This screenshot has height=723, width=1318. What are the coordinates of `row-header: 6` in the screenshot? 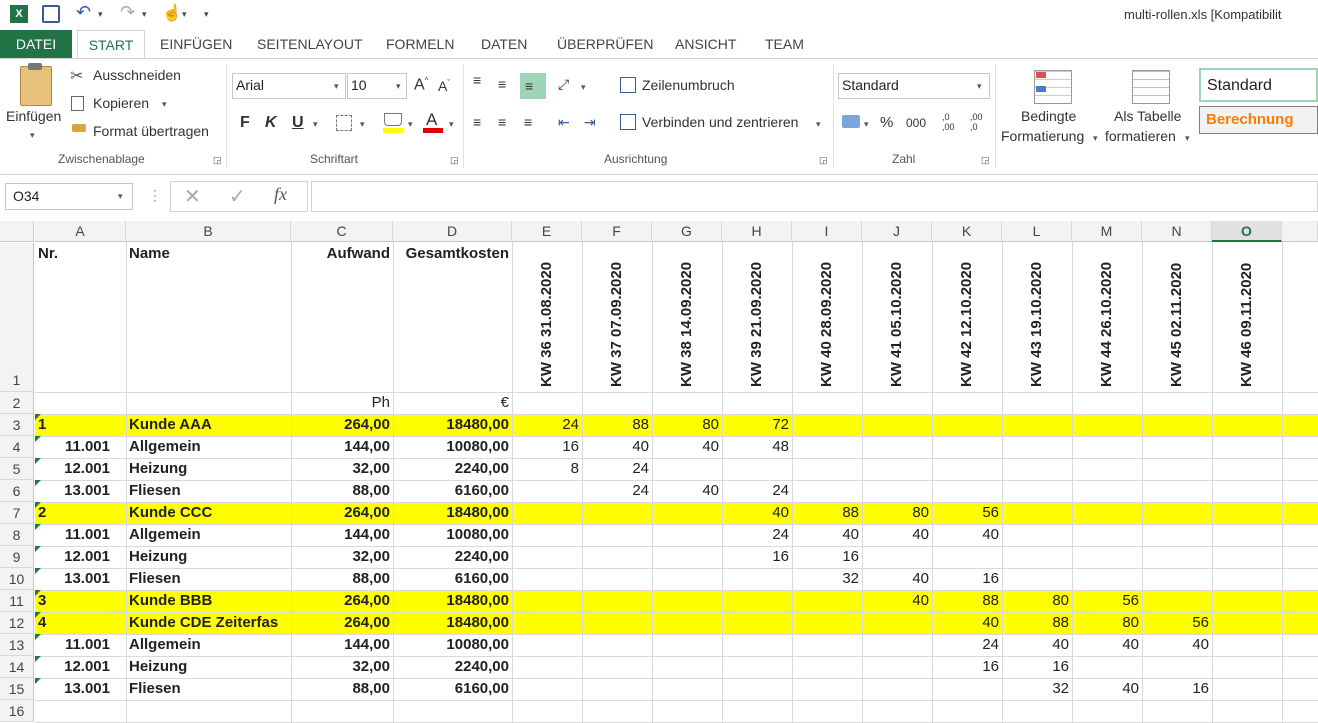 It's located at (17, 491).